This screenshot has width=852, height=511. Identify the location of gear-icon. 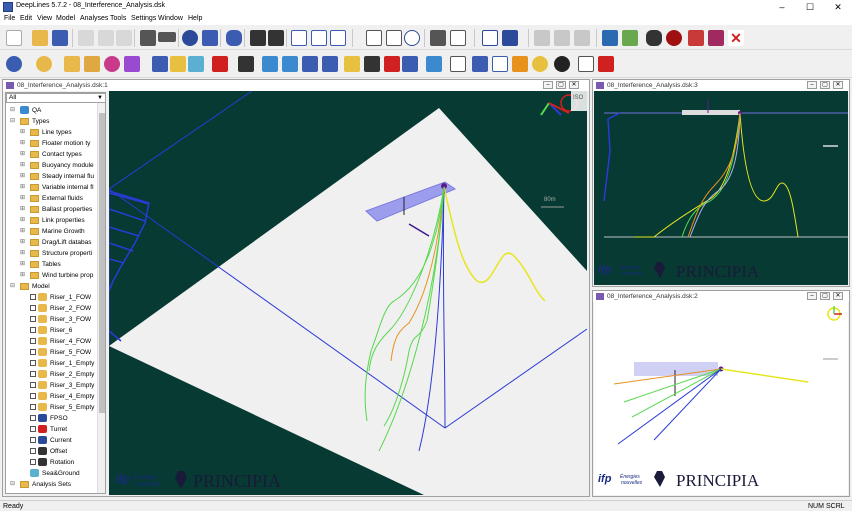
(716, 38).